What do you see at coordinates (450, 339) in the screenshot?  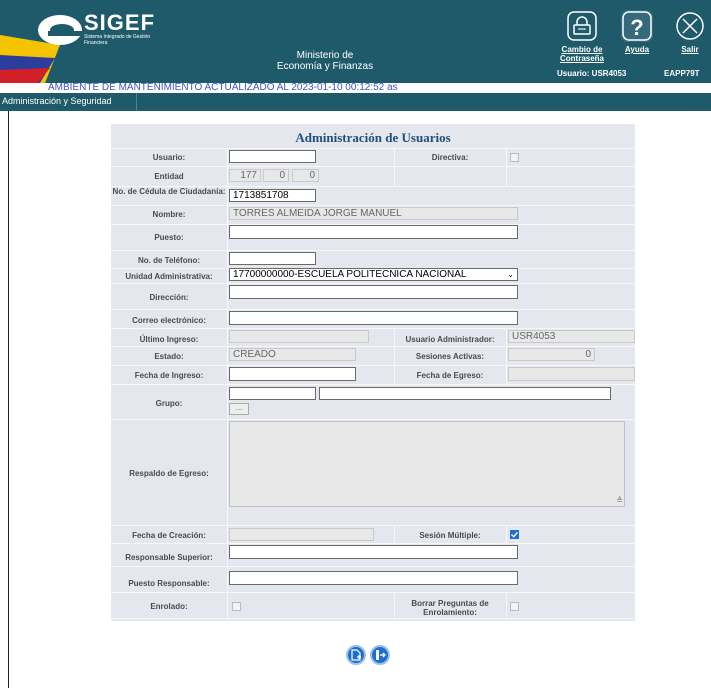 I see `usuario-admin-label: Usuario Administrador:` at bounding box center [450, 339].